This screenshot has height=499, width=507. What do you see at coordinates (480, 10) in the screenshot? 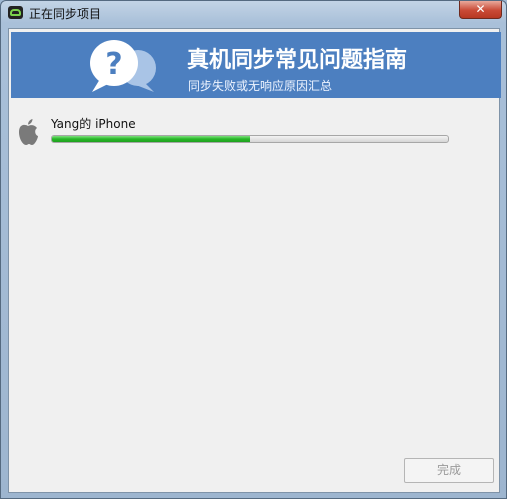
I see `close-button: ✕` at bounding box center [480, 10].